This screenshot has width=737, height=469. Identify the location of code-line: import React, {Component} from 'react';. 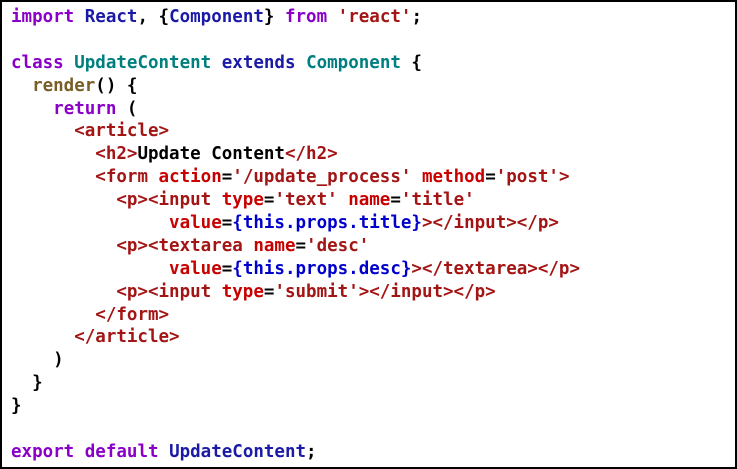
(295, 17).